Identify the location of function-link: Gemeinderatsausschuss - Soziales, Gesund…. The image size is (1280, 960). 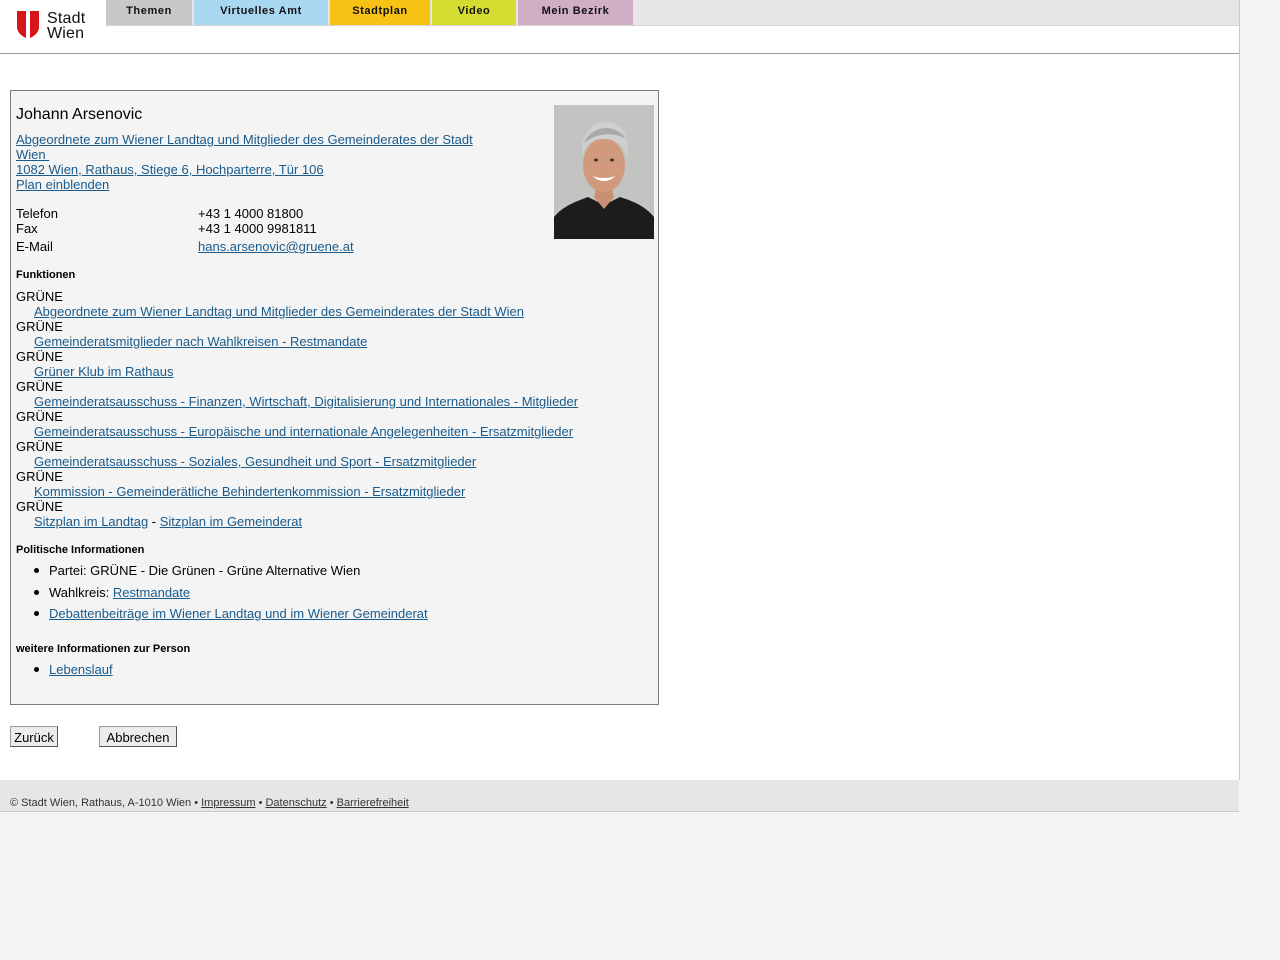
(255, 461).